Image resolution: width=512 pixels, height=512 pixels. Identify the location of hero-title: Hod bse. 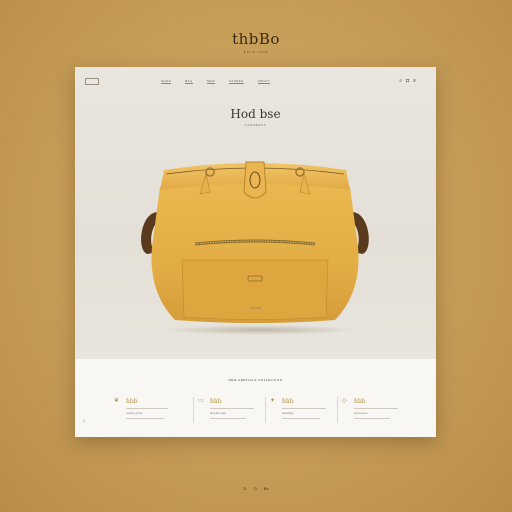
(255, 114).